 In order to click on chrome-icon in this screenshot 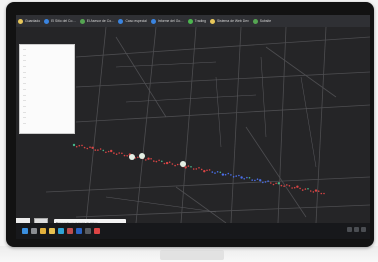, I will do `click(43, 231)`.